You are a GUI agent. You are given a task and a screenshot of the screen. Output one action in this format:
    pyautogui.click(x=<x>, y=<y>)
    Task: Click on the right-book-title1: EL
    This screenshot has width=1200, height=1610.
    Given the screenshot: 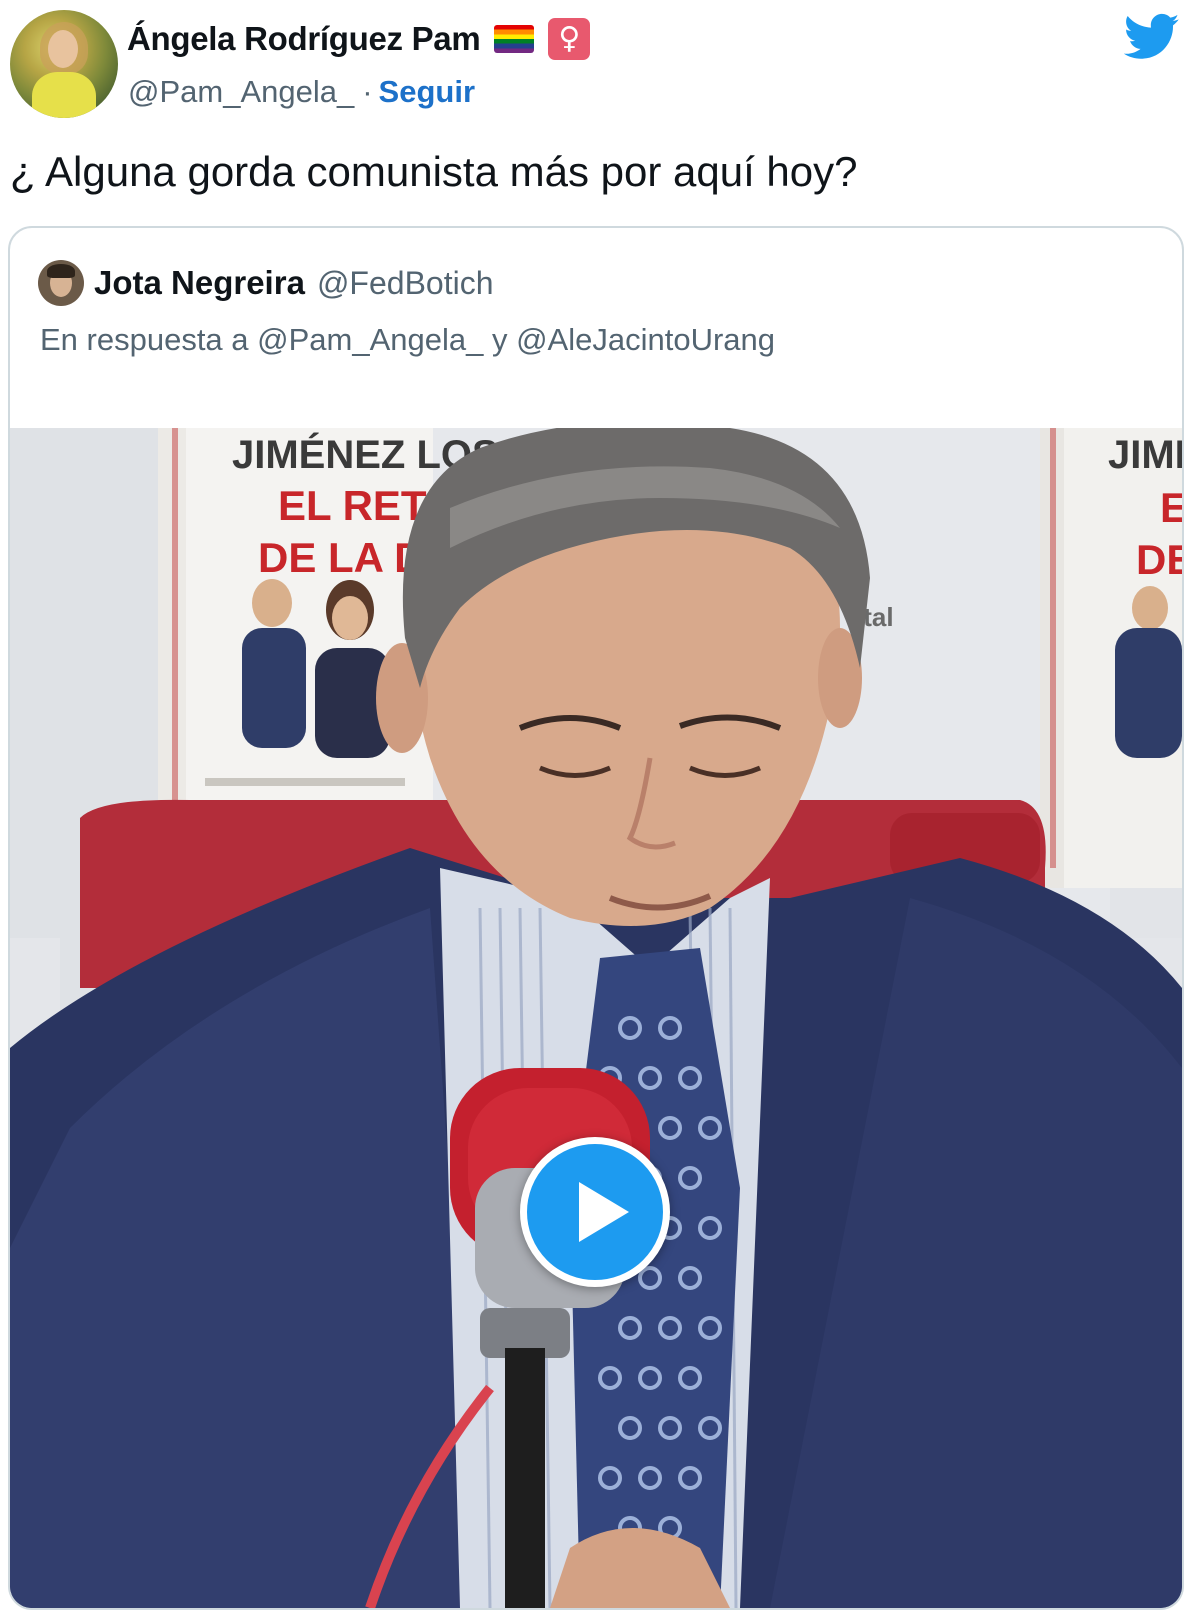 What is the action you would take?
    pyautogui.click(x=1171, y=507)
    